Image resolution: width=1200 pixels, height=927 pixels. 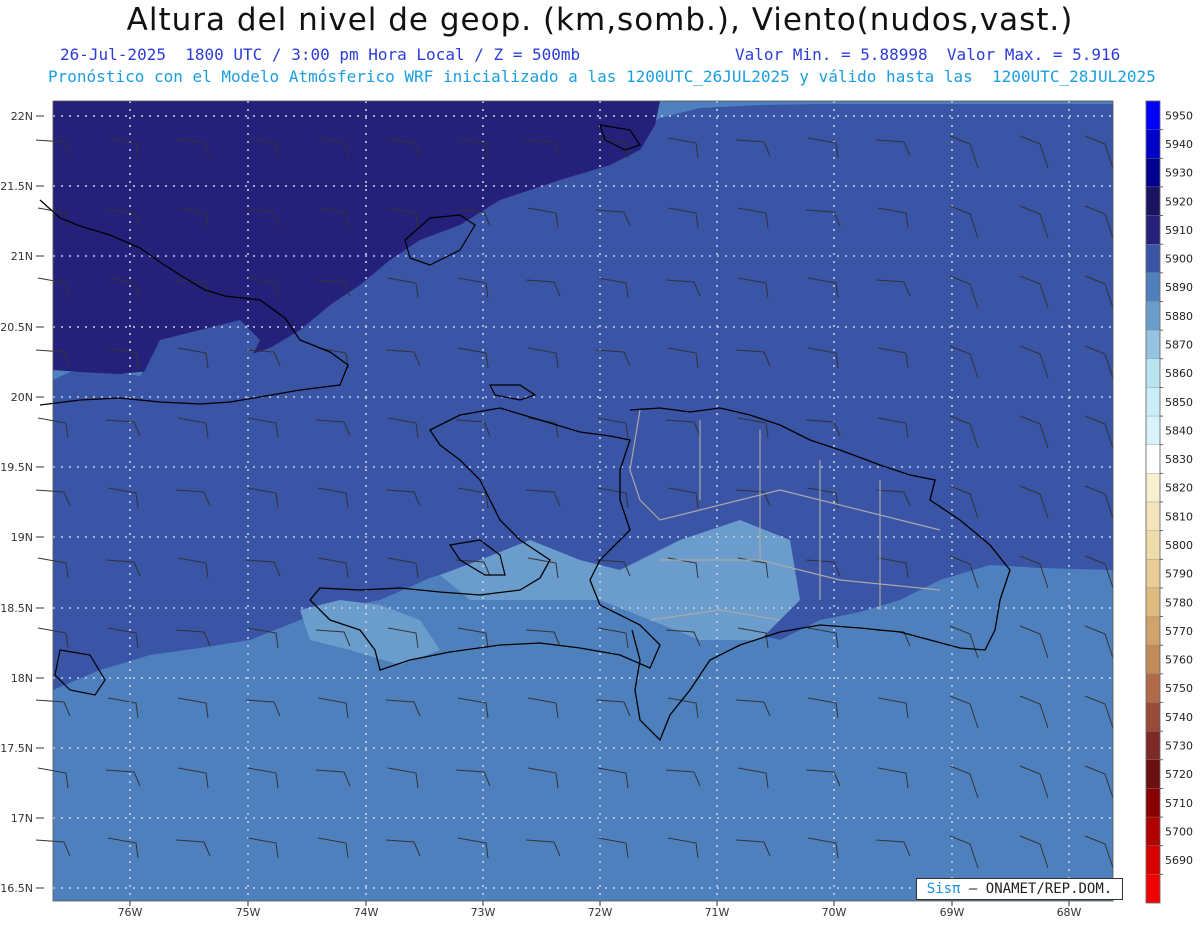 I want to click on colorbar-label: 5910, so click(x=1179, y=230).